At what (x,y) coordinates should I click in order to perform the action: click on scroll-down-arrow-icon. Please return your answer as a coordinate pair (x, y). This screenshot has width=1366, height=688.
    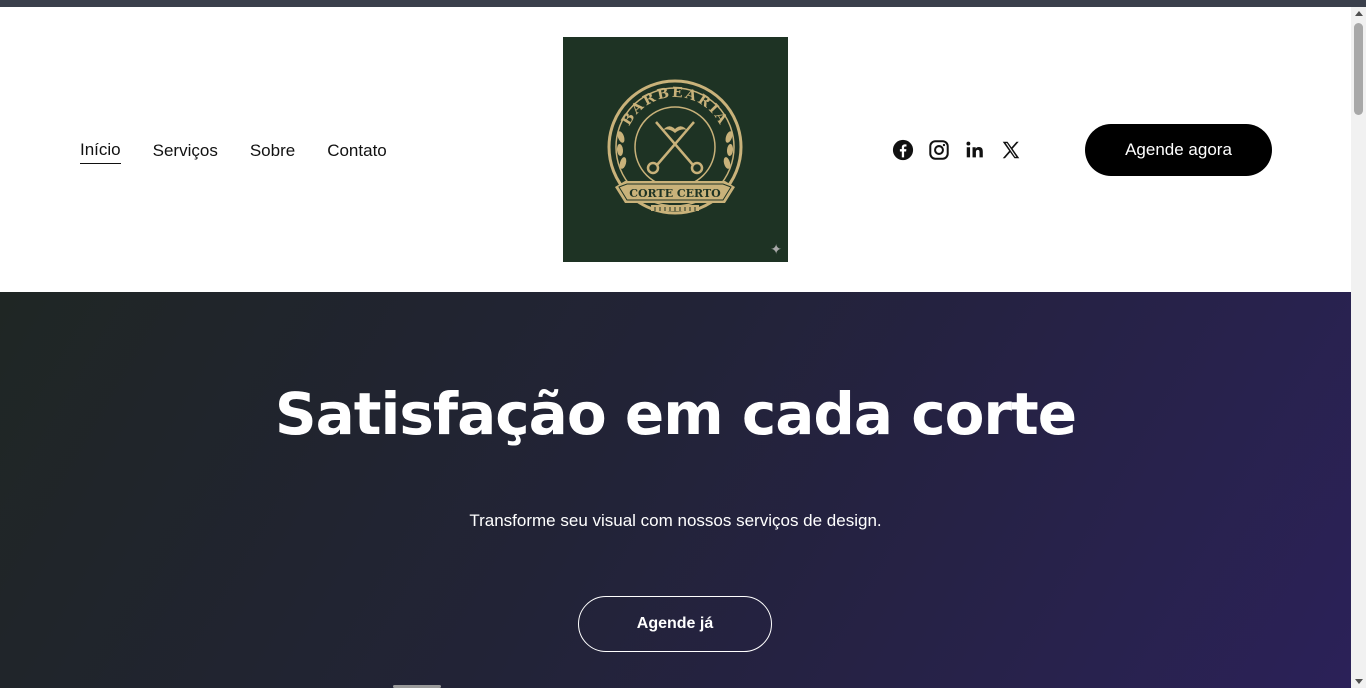
    Looking at the image, I should click on (1359, 681).